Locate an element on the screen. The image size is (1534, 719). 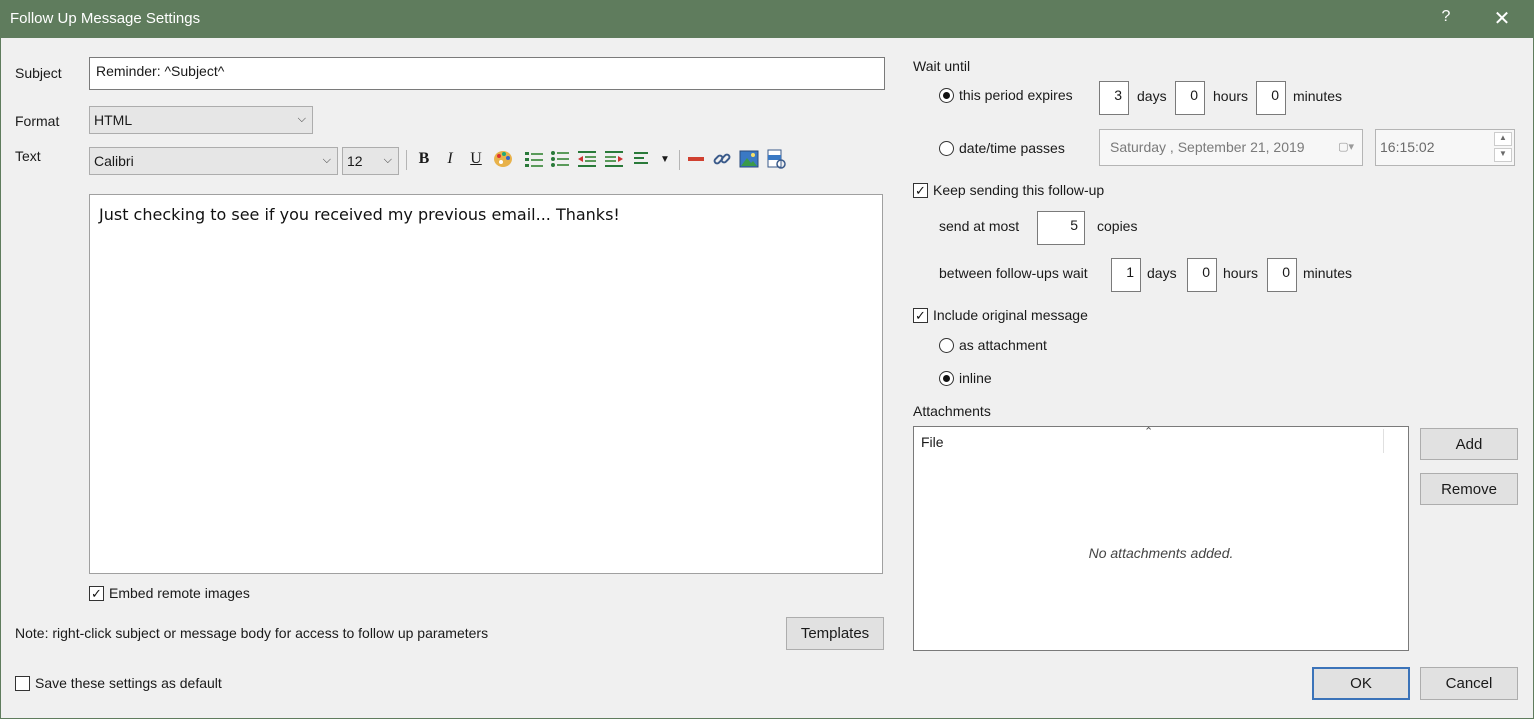
as-attachment-label: as attachment is located at coordinates (1003, 345).